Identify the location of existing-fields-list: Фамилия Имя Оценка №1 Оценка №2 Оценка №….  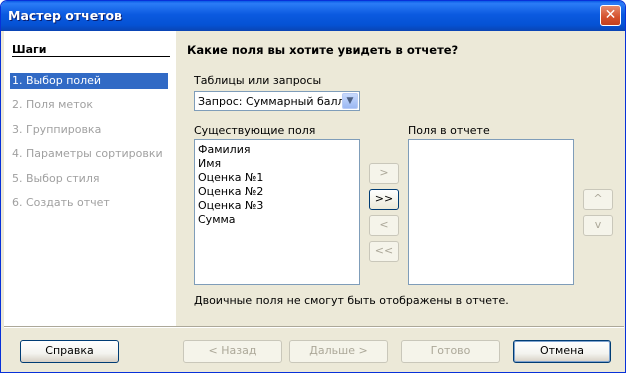
(277, 212).